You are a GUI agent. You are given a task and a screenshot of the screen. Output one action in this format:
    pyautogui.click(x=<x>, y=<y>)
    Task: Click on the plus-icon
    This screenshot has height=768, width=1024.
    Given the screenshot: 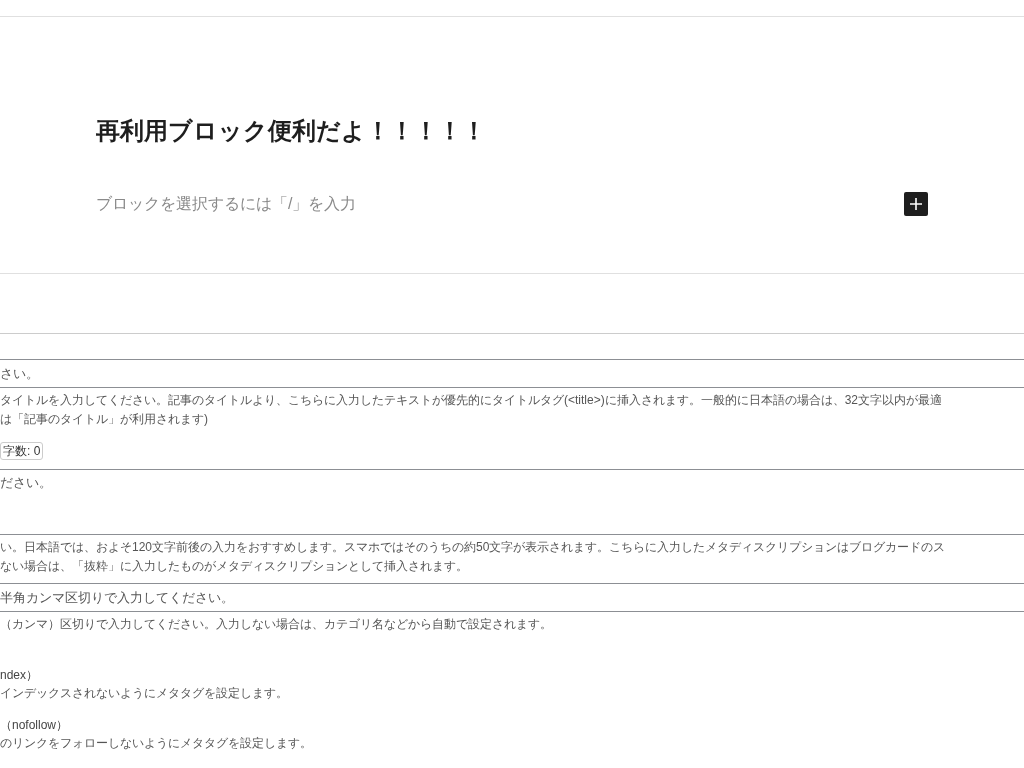 What is the action you would take?
    pyautogui.click(x=916, y=204)
    